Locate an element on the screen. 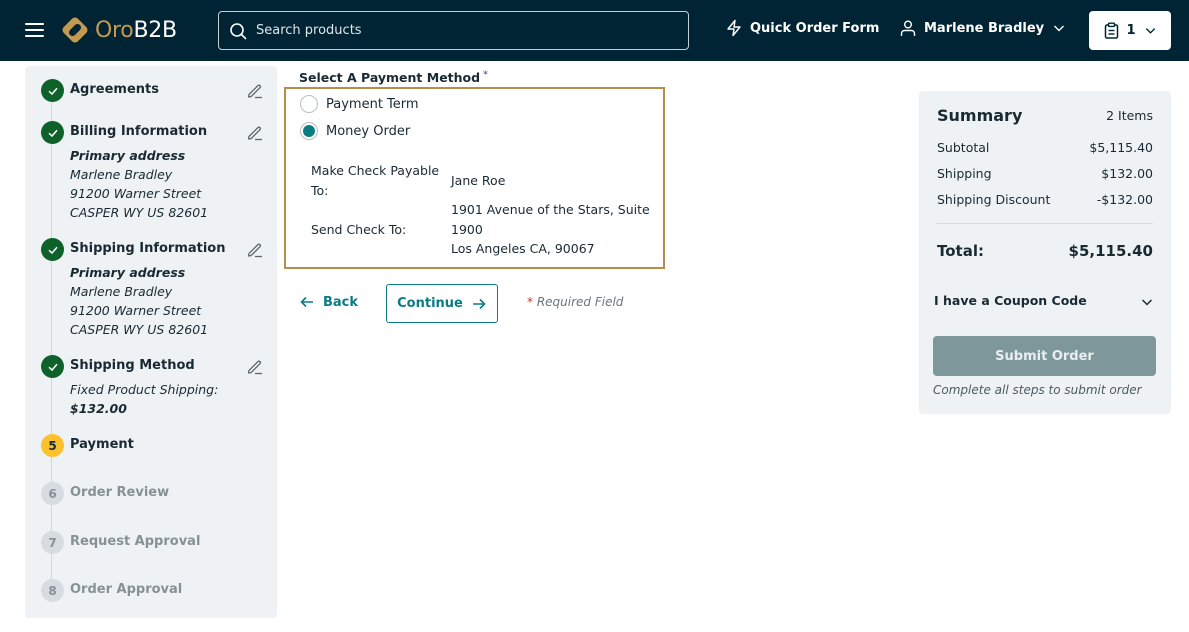 This screenshot has height=632, width=1189. arrow-right-icon is located at coordinates (479, 303).